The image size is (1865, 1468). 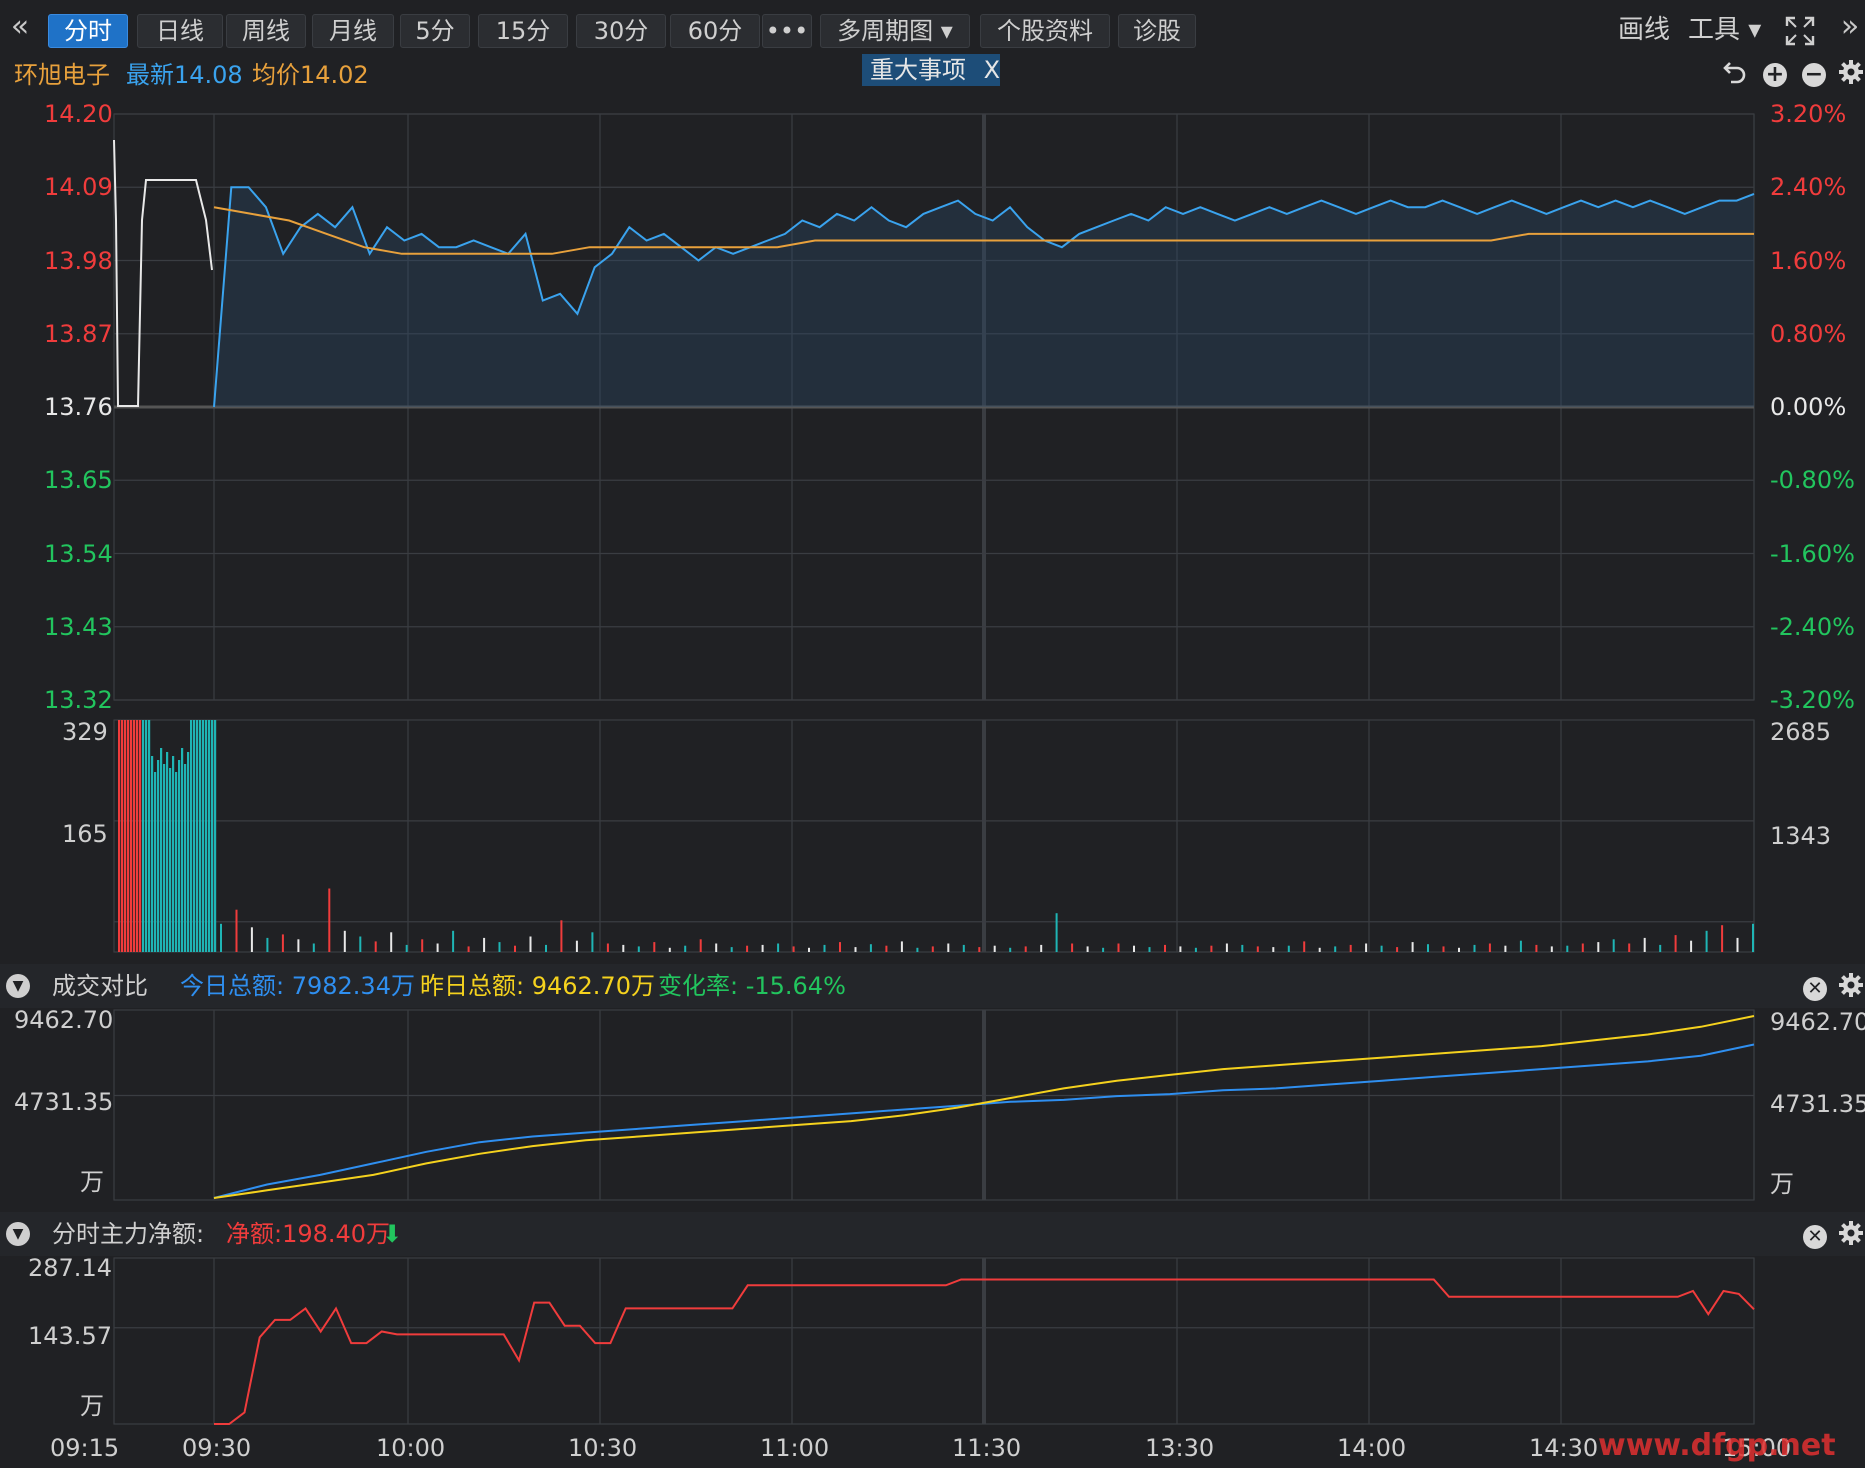 What do you see at coordinates (934, 1105) in the screenshot?
I see `panel-frame` at bounding box center [934, 1105].